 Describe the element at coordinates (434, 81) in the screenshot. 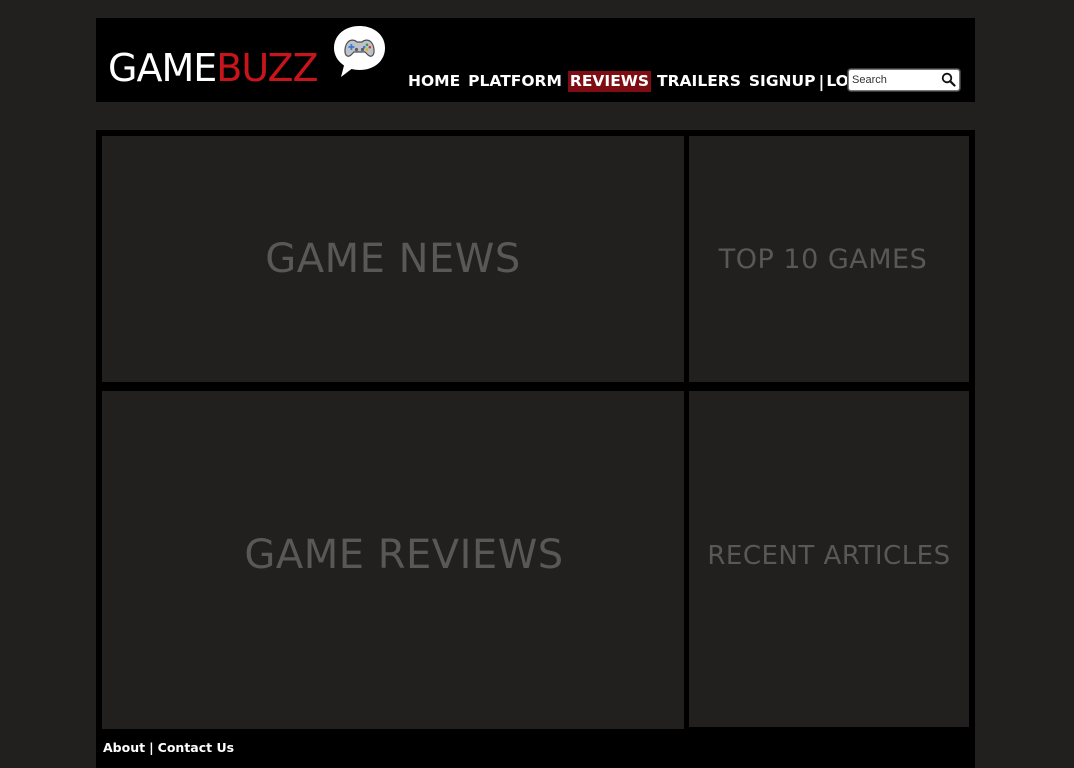

I see `nav-home: HOME` at that location.